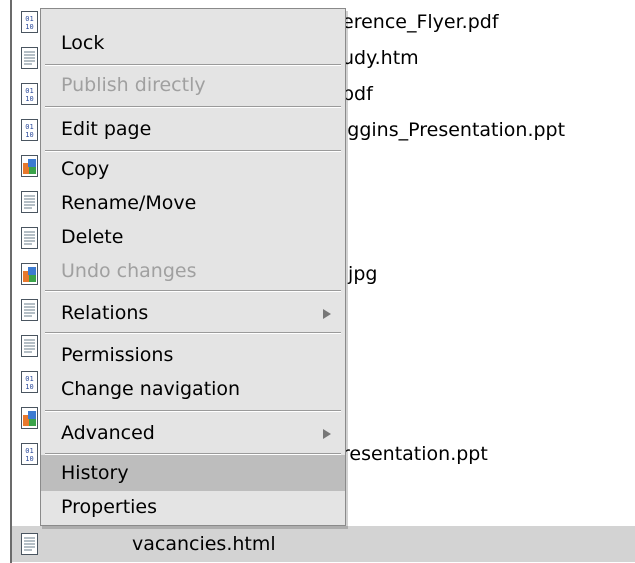  Describe the element at coordinates (193, 313) in the screenshot. I see `menu-item-relations: Relations` at that location.